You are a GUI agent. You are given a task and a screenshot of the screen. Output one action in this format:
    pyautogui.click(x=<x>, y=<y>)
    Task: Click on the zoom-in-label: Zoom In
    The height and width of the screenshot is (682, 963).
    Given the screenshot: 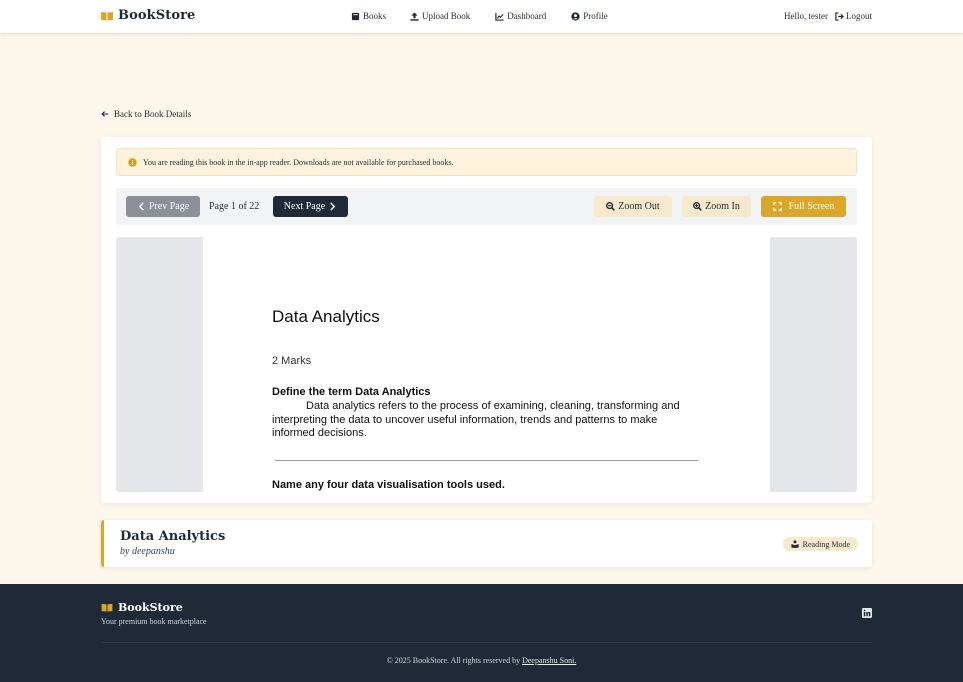 What is the action you would take?
    pyautogui.click(x=722, y=206)
    